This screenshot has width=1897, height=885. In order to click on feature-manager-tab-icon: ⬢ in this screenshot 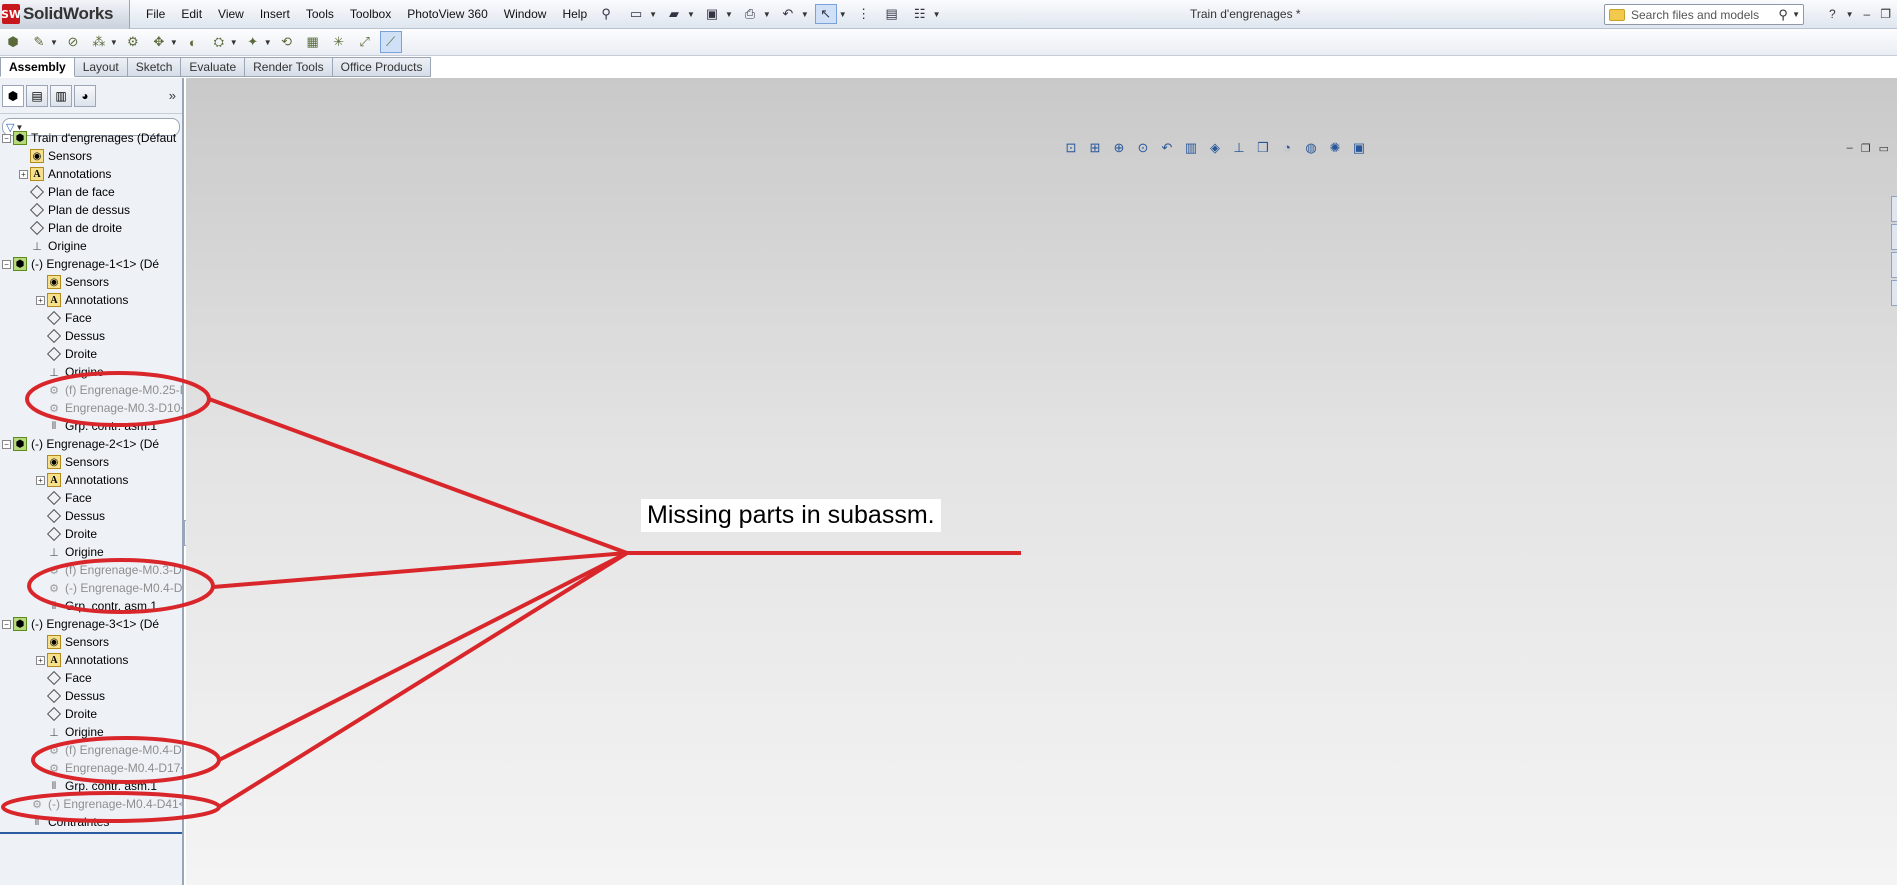, I will do `click(13, 95)`.